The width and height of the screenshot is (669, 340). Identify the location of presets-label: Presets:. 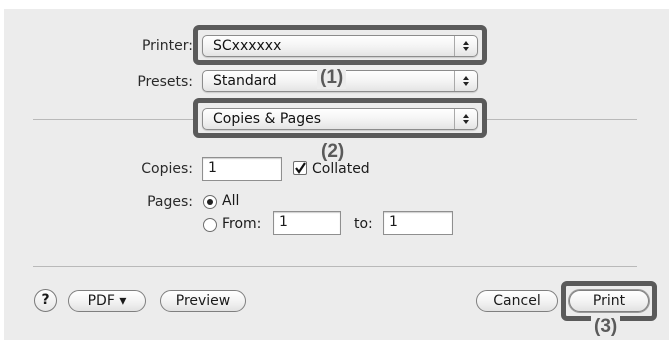
(165, 82).